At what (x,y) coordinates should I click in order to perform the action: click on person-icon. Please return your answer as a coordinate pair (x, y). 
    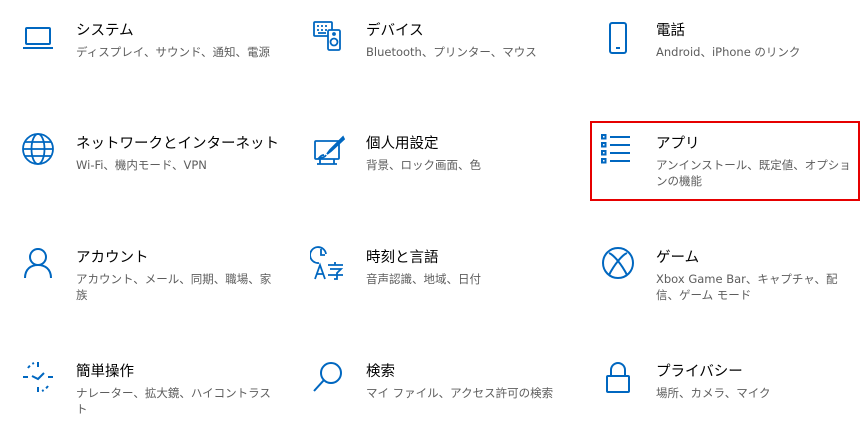
    Looking at the image, I should click on (38, 263).